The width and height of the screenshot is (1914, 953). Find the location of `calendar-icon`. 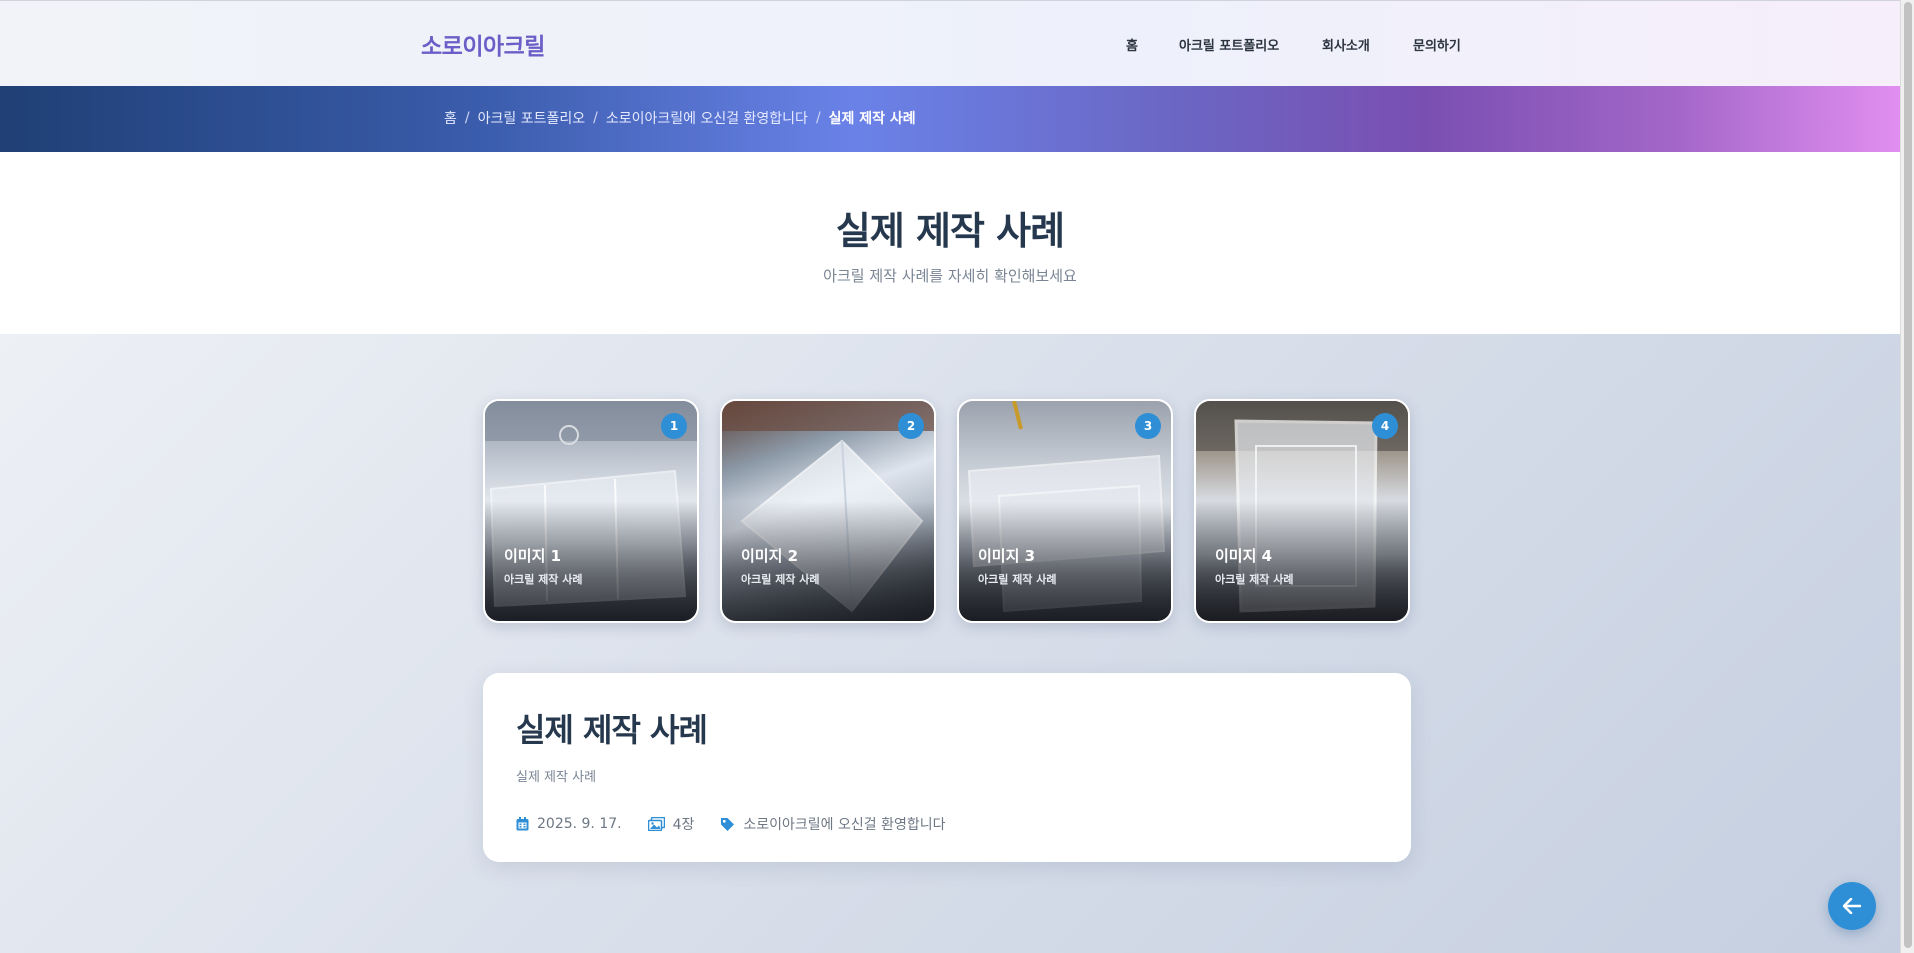

calendar-icon is located at coordinates (522, 824).